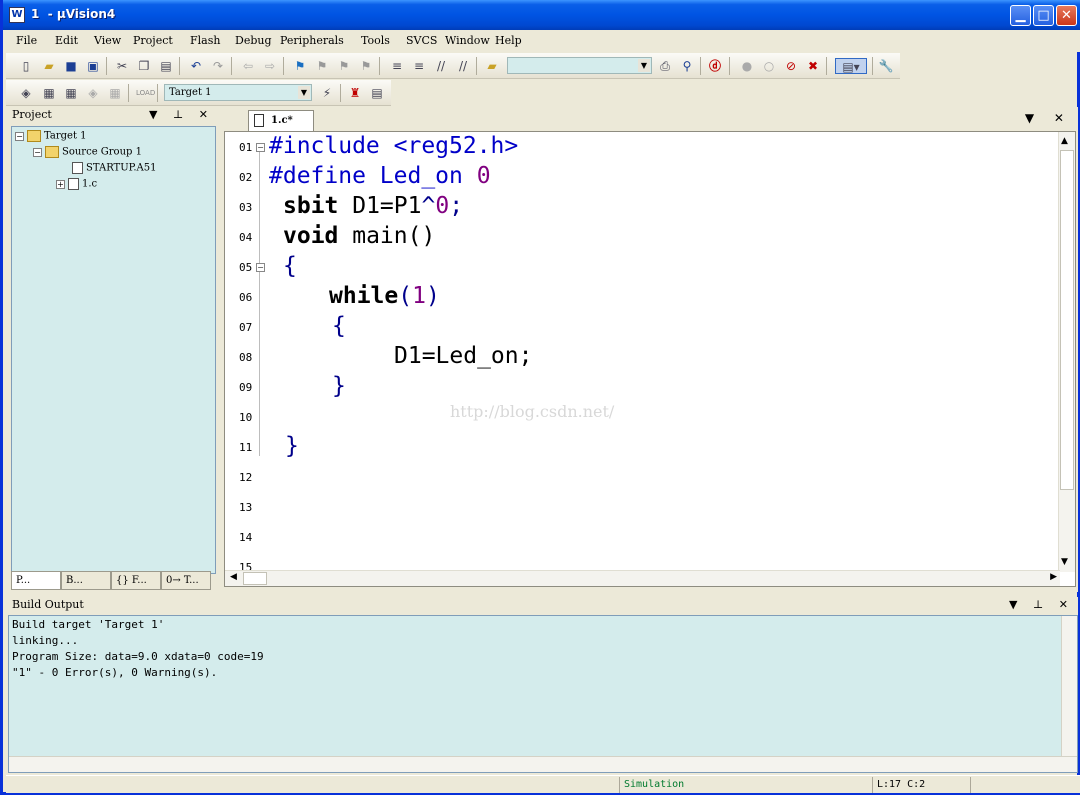 Image resolution: width=1080 pixels, height=795 pixels. Describe the element at coordinates (253, 40) in the screenshot. I see `menu-debug: Debug` at that location.